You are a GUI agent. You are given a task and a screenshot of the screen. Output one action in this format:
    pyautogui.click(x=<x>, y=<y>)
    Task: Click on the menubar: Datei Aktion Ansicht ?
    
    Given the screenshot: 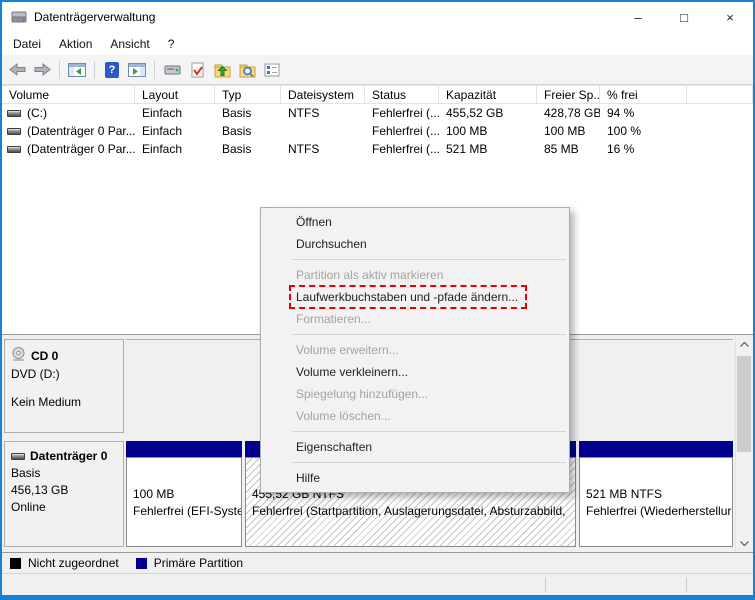 What is the action you would take?
    pyautogui.click(x=377, y=43)
    